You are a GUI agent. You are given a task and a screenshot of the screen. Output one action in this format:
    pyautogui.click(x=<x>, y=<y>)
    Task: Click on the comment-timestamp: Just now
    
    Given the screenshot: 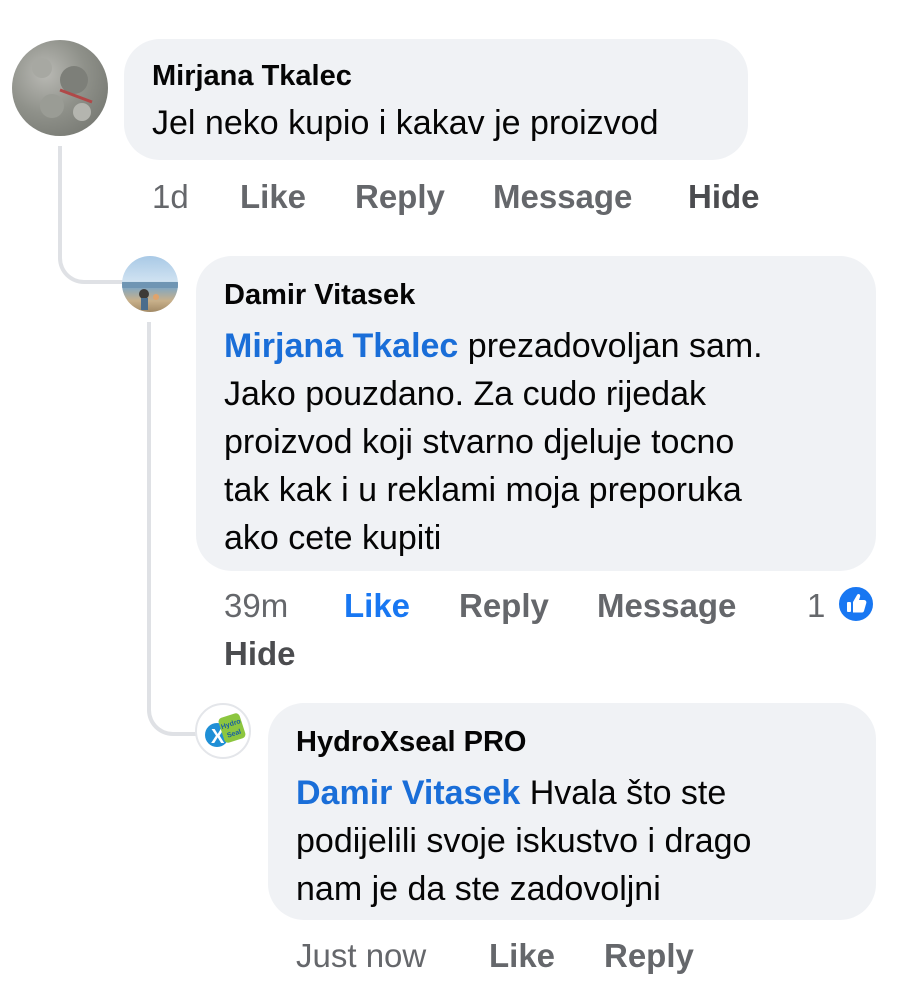 What is the action you would take?
    pyautogui.click(x=361, y=956)
    